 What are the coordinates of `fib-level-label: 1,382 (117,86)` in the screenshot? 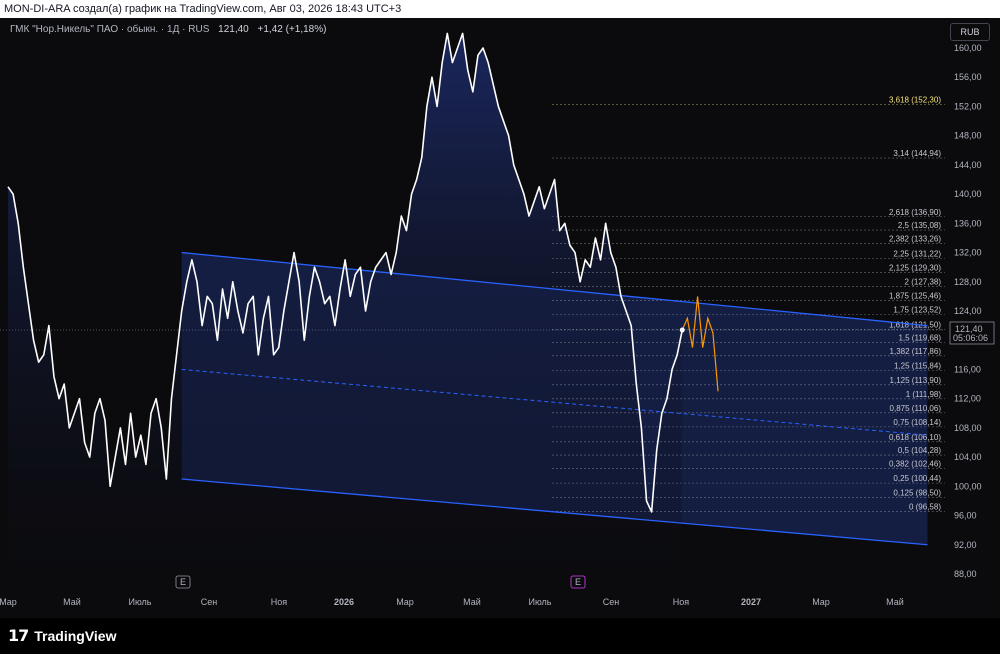 It's located at (916, 351).